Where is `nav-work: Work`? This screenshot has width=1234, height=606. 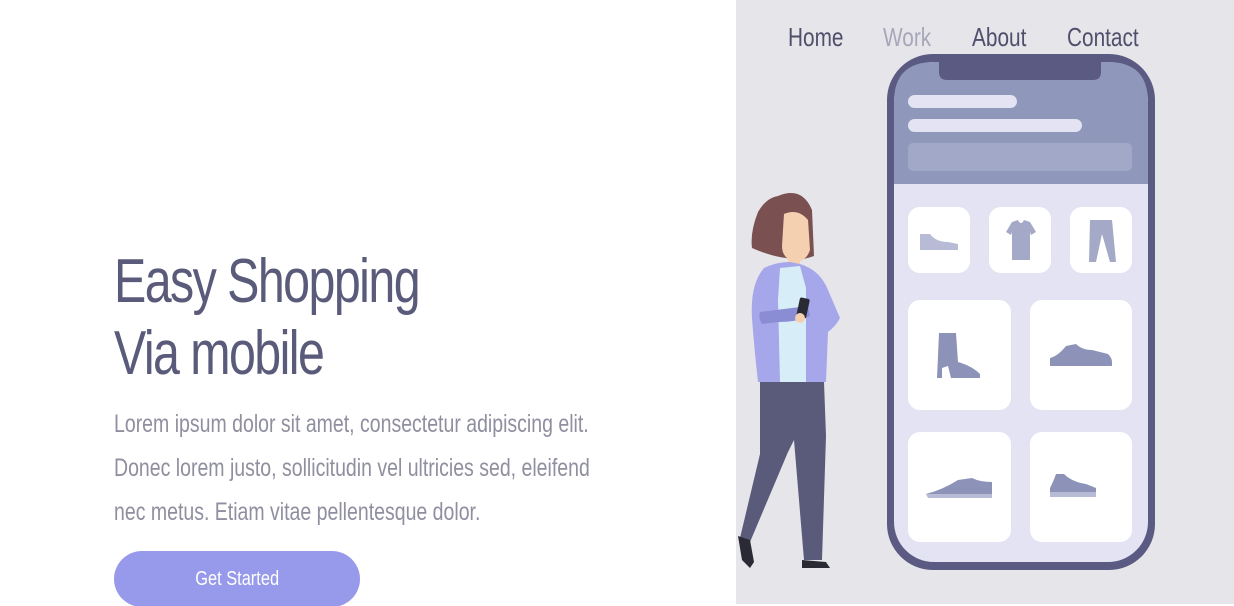 nav-work: Work is located at coordinates (907, 37).